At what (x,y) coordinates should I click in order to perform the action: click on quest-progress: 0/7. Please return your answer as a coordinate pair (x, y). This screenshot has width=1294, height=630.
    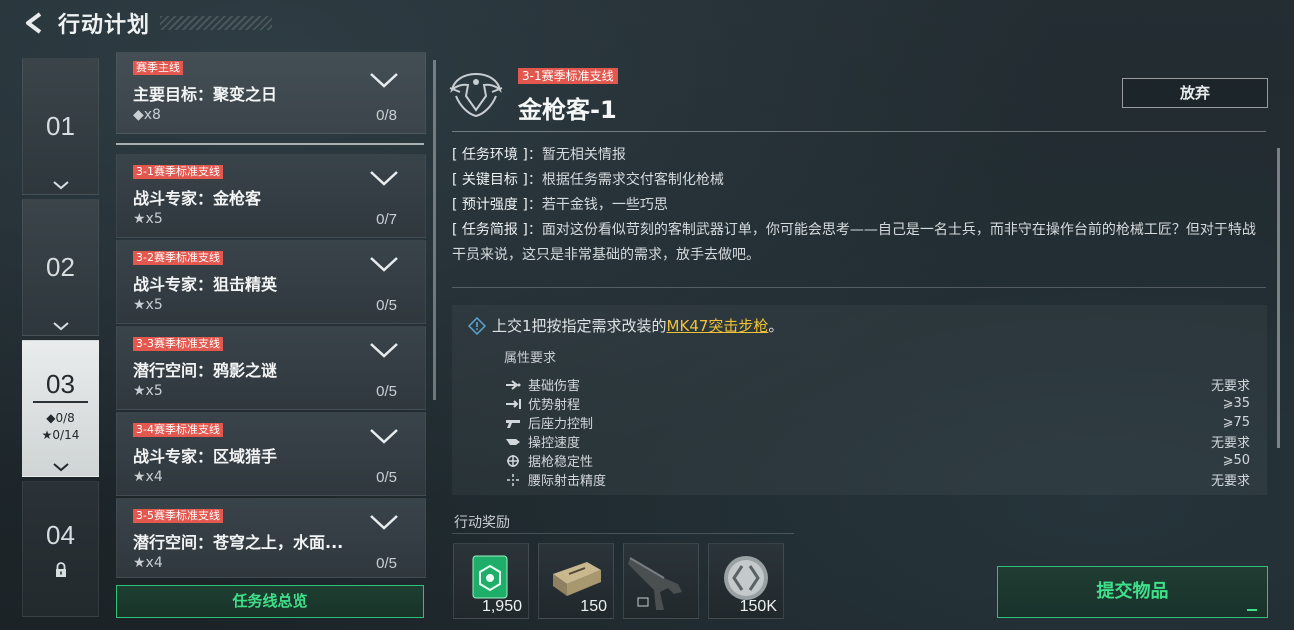
    Looking at the image, I should click on (386, 219).